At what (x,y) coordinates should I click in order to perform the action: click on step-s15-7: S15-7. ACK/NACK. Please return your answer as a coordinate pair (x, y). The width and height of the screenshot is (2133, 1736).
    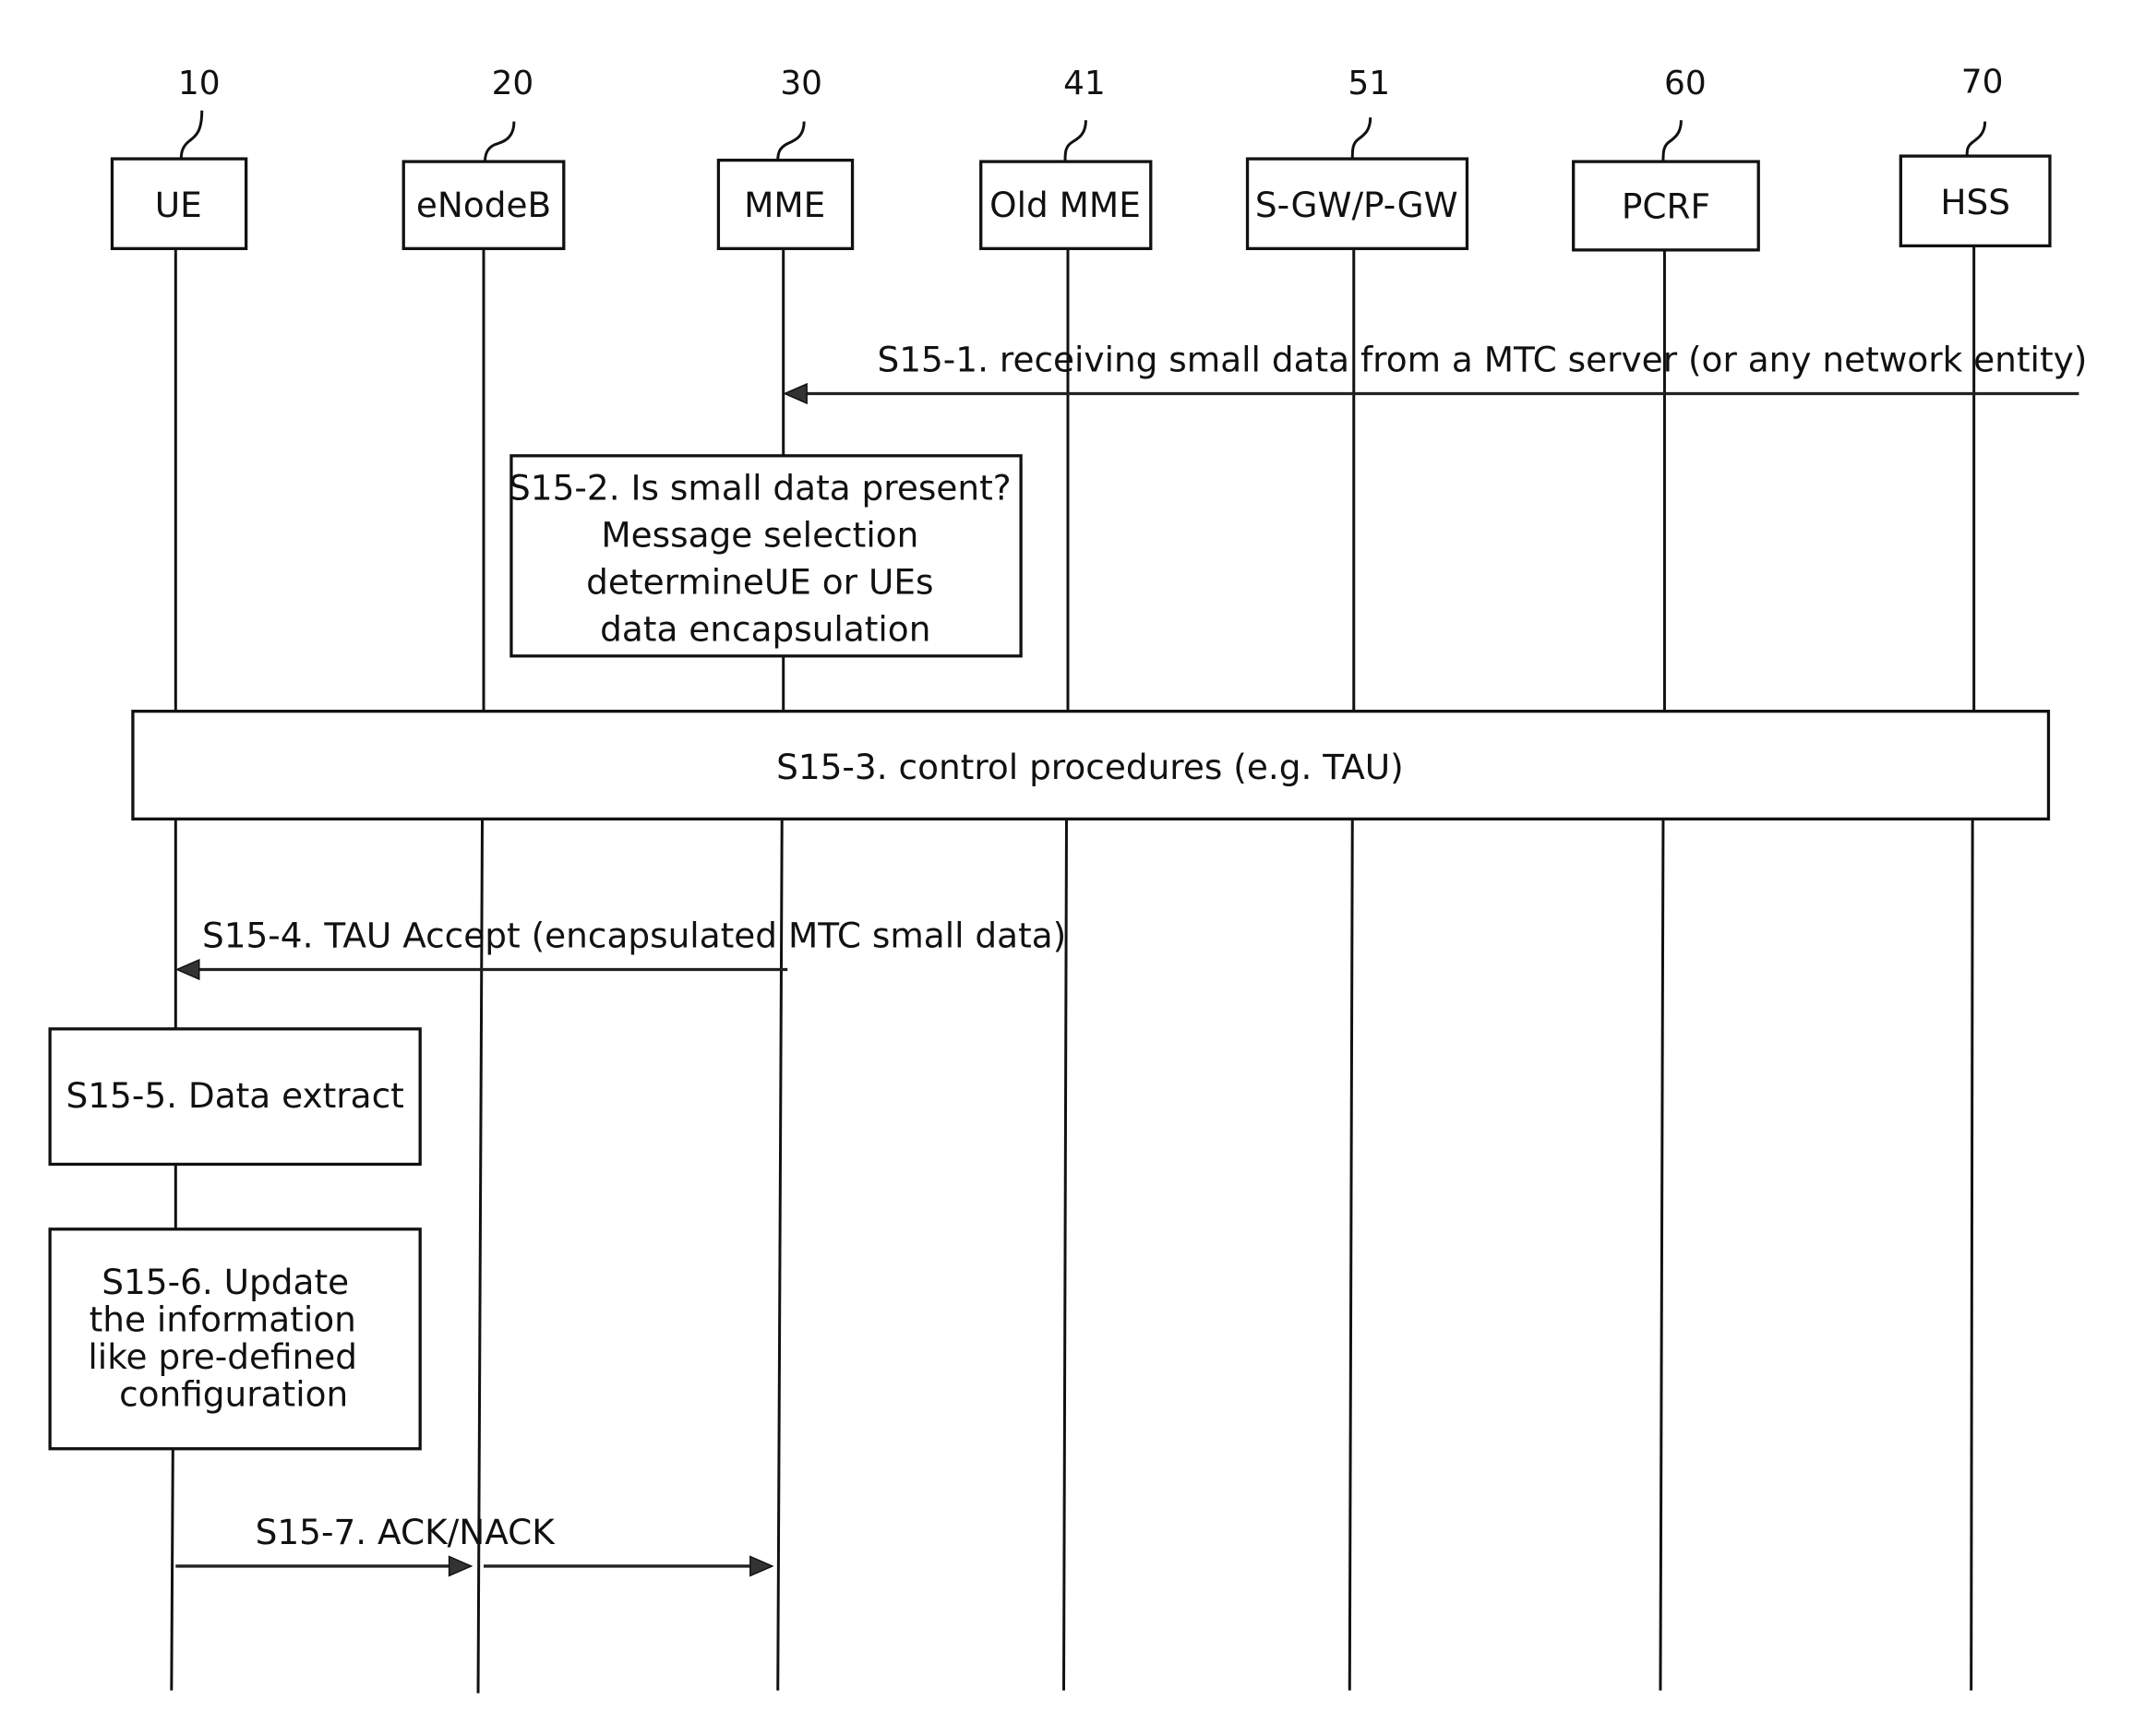
    Looking at the image, I should click on (474, 1545).